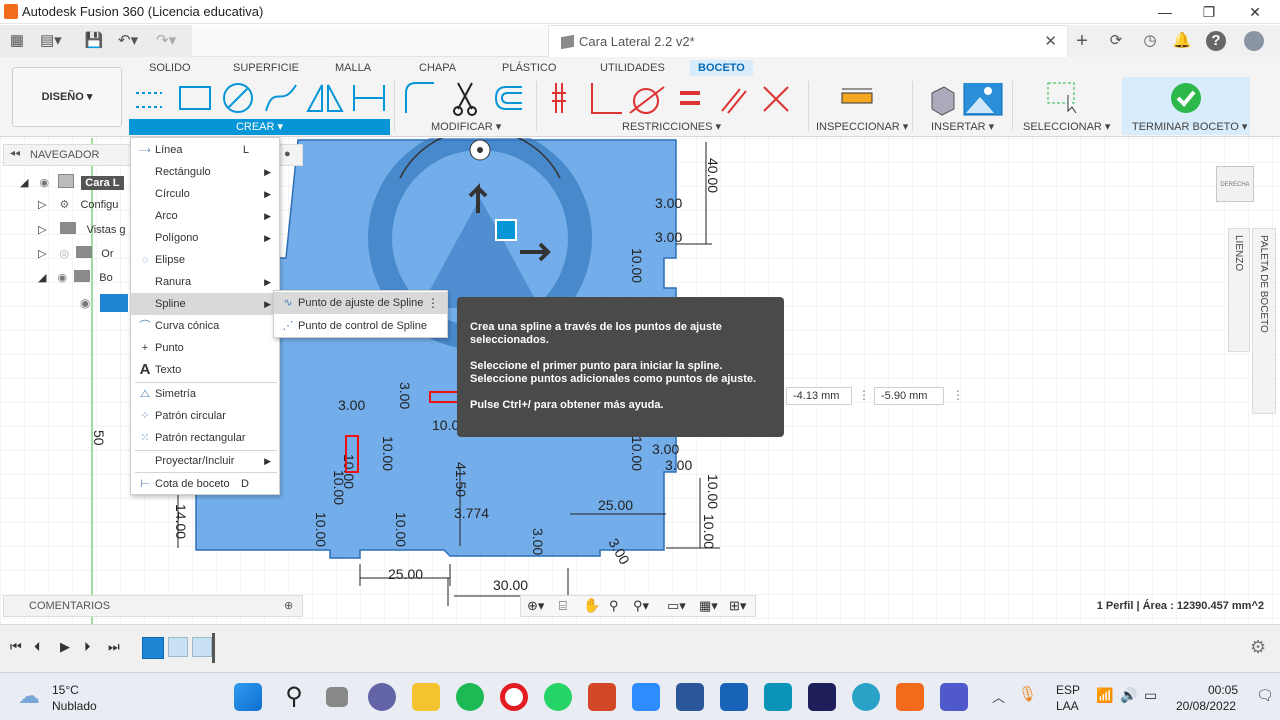  What do you see at coordinates (205, 416) in the screenshot?
I see `menu-item-patron-circular: ⁘ Patrón circular` at bounding box center [205, 416].